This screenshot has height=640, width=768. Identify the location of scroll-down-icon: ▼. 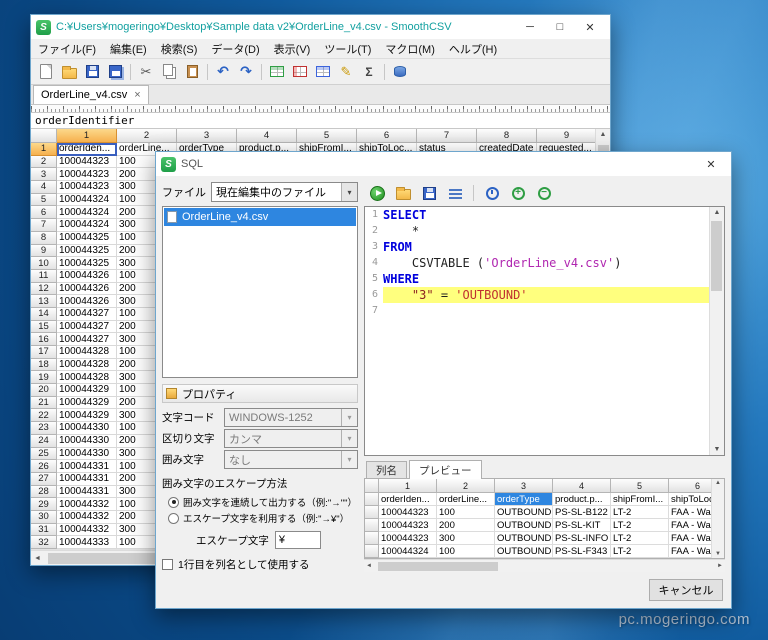
(717, 449).